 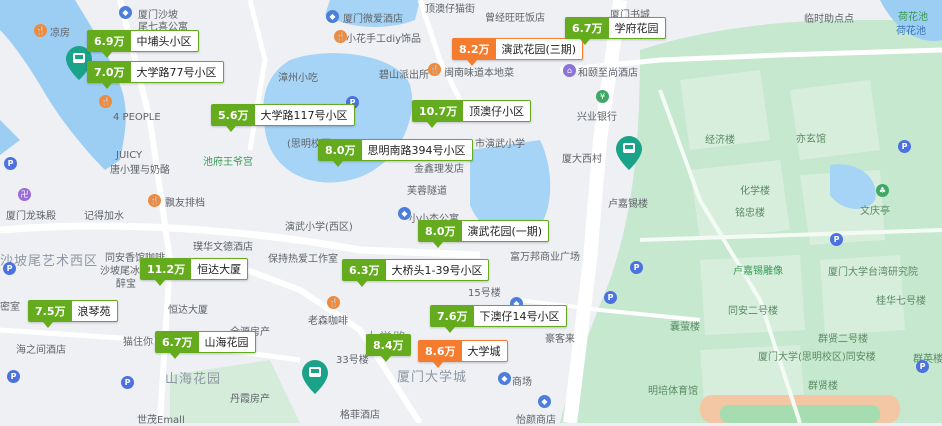 What do you see at coordinates (388, 345) in the screenshot?
I see `price-value: 8.4万` at bounding box center [388, 345].